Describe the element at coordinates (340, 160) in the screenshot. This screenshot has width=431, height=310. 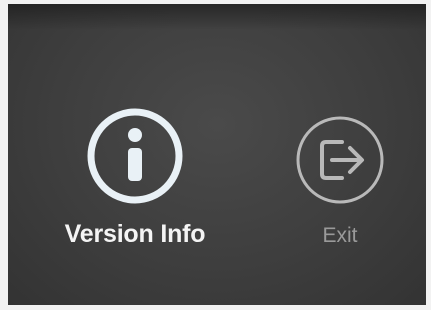
I see `exit-icon` at that location.